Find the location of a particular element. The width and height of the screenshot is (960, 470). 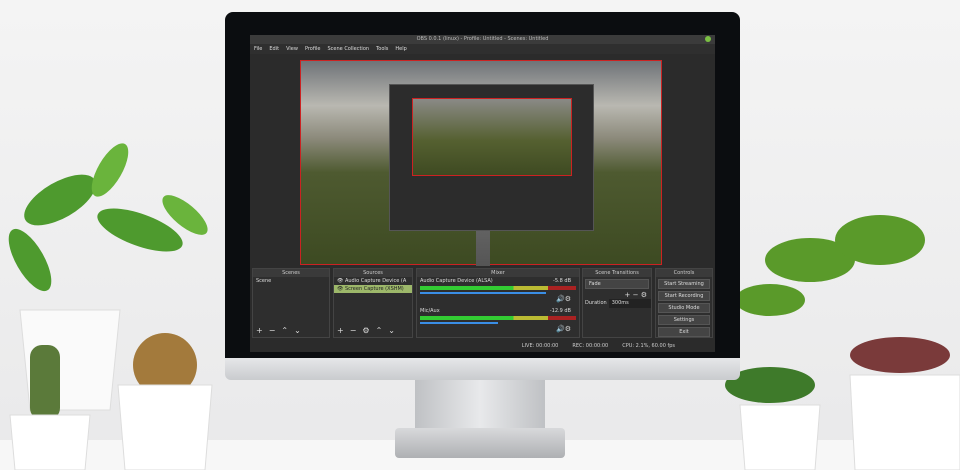

transition-select: Fade is located at coordinates (617, 284).